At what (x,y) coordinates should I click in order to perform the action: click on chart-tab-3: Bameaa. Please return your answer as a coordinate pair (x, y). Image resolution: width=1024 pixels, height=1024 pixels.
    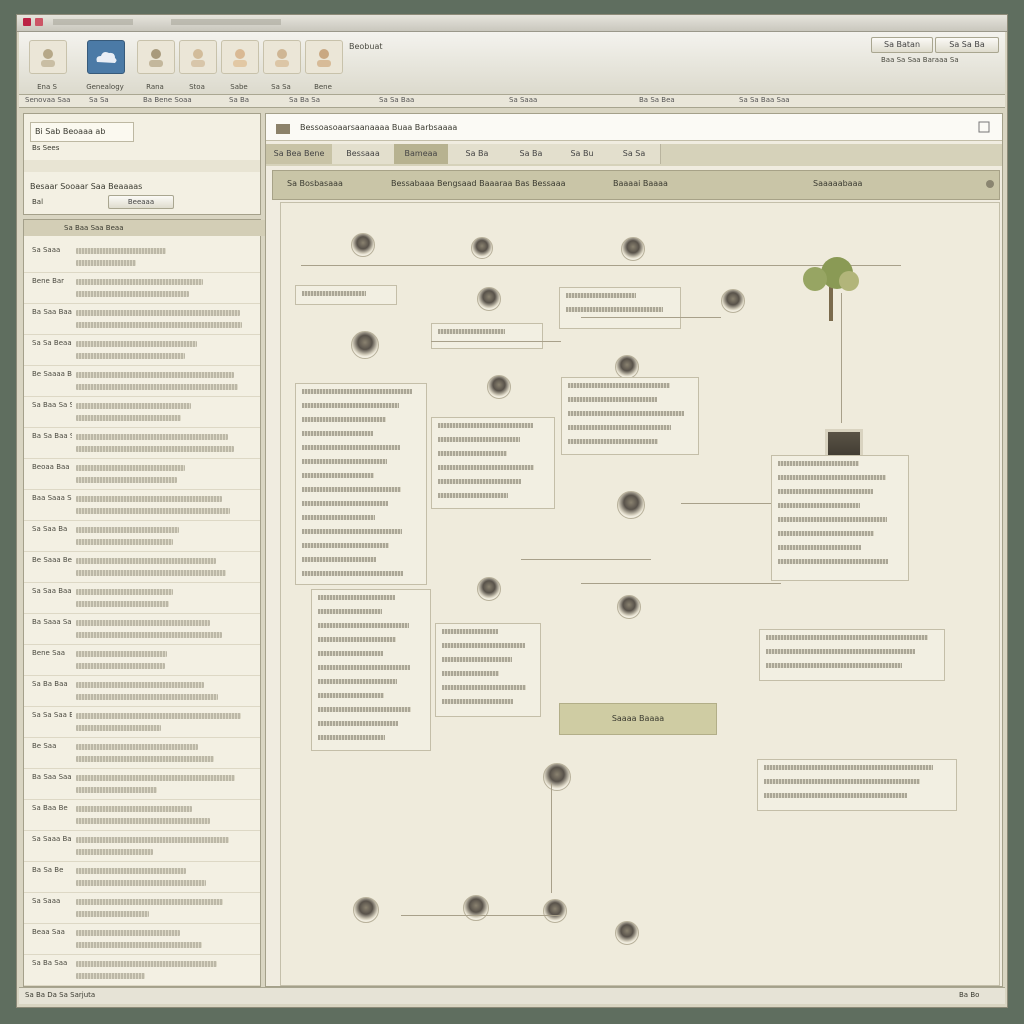
    Looking at the image, I should click on (421, 154).